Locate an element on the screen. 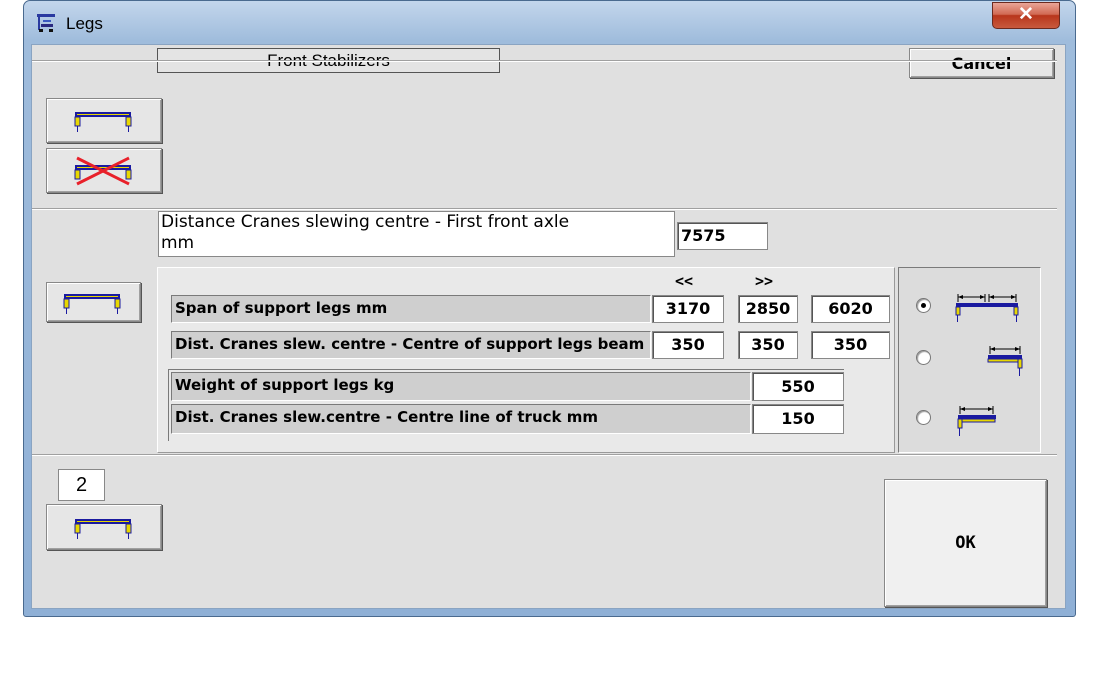 The height and width of the screenshot is (680, 1096). disable-legs-button is located at coordinates (104, 170).